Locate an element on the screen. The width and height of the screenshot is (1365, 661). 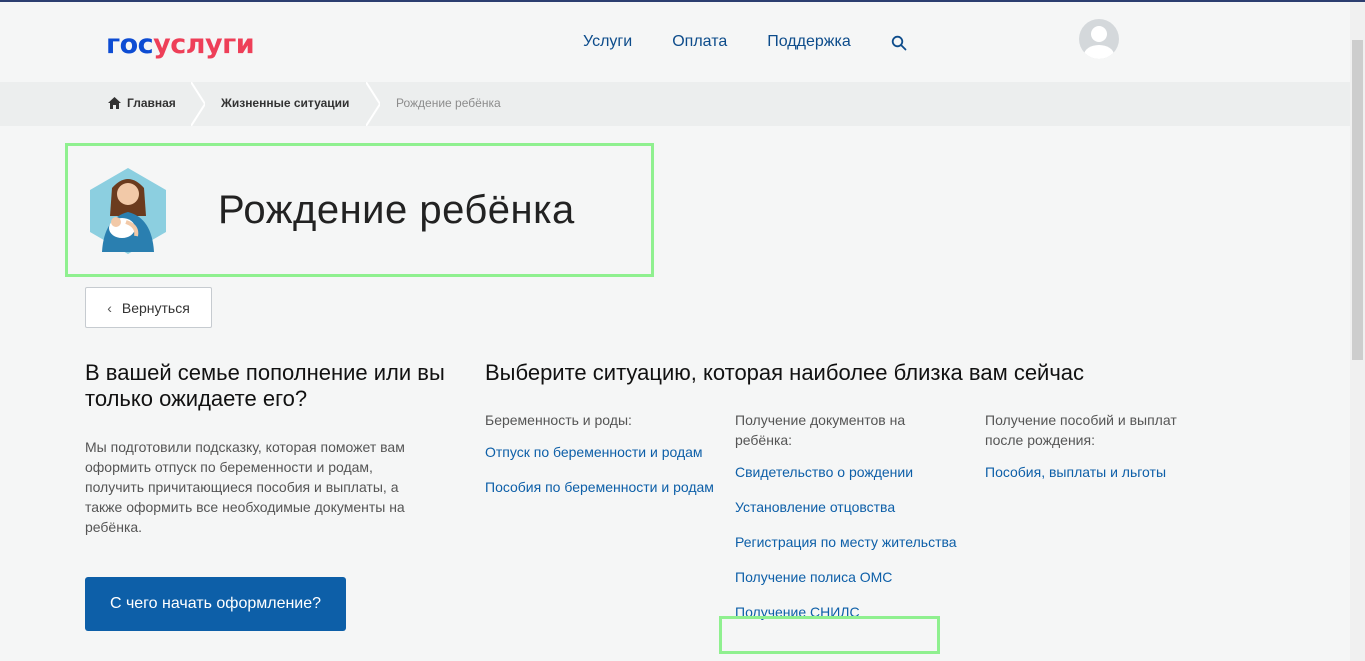
link-birth-certificate: Свидетельство о рождении is located at coordinates (850, 472).